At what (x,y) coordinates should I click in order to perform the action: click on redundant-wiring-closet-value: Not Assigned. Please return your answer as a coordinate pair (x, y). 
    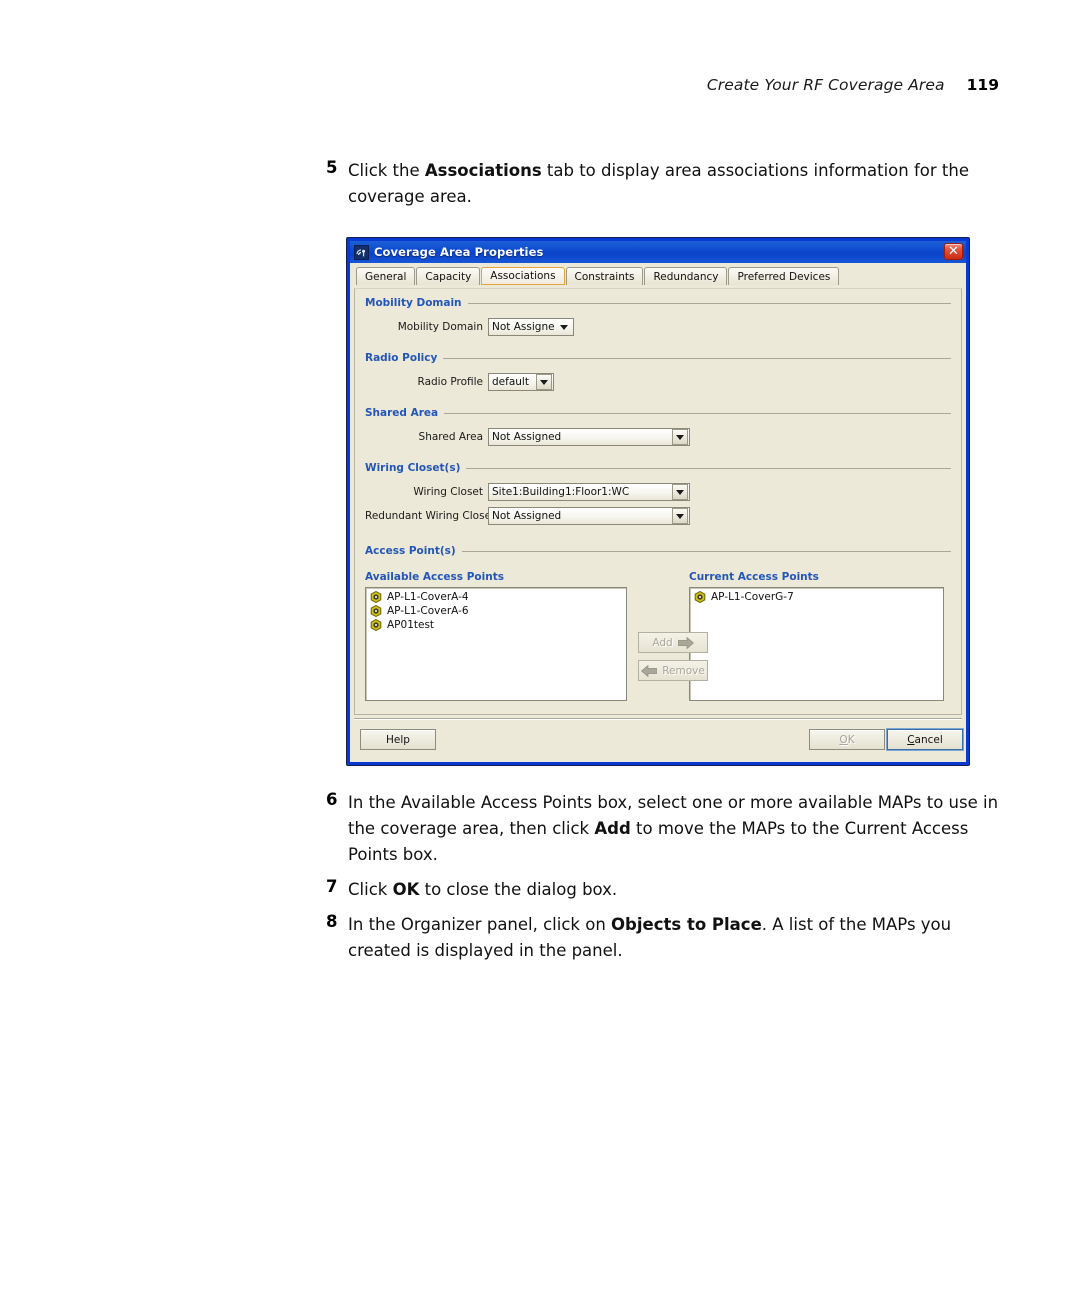
    Looking at the image, I should click on (527, 516).